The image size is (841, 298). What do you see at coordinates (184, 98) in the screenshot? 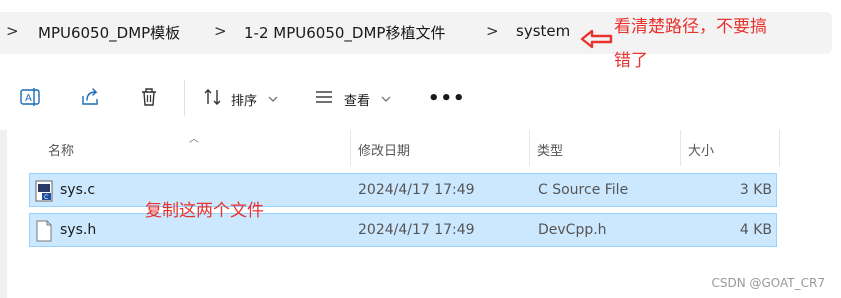
I see `toolbar-divider` at bounding box center [184, 98].